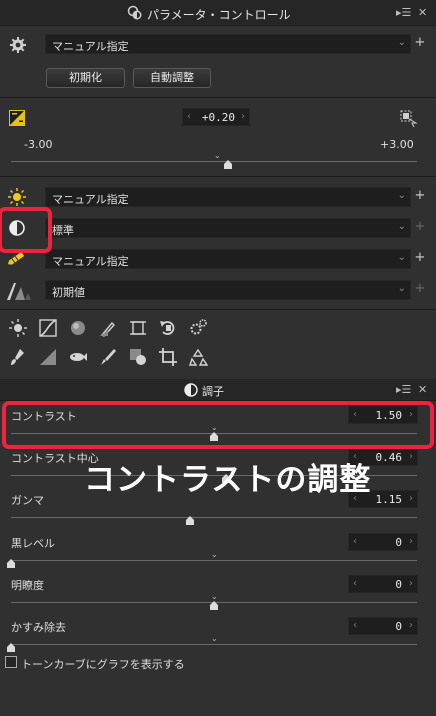  I want to click on tone-mode-value: 標準, so click(63, 230).